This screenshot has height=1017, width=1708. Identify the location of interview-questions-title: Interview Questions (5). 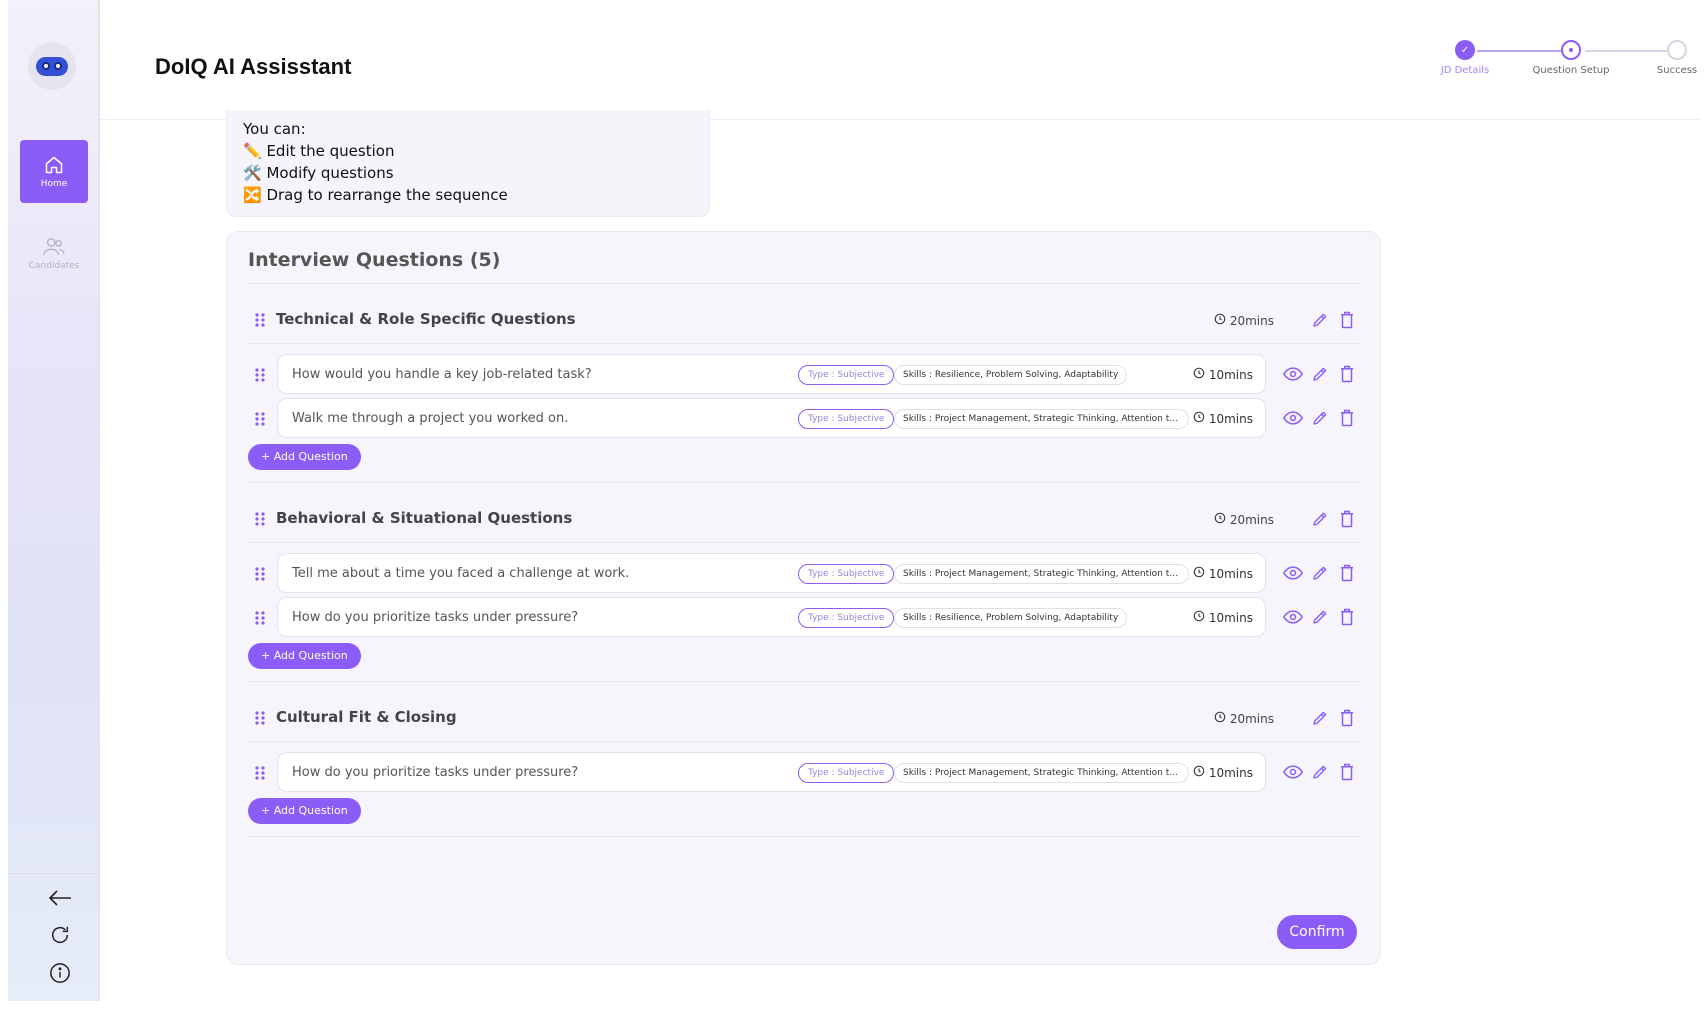
(374, 260).